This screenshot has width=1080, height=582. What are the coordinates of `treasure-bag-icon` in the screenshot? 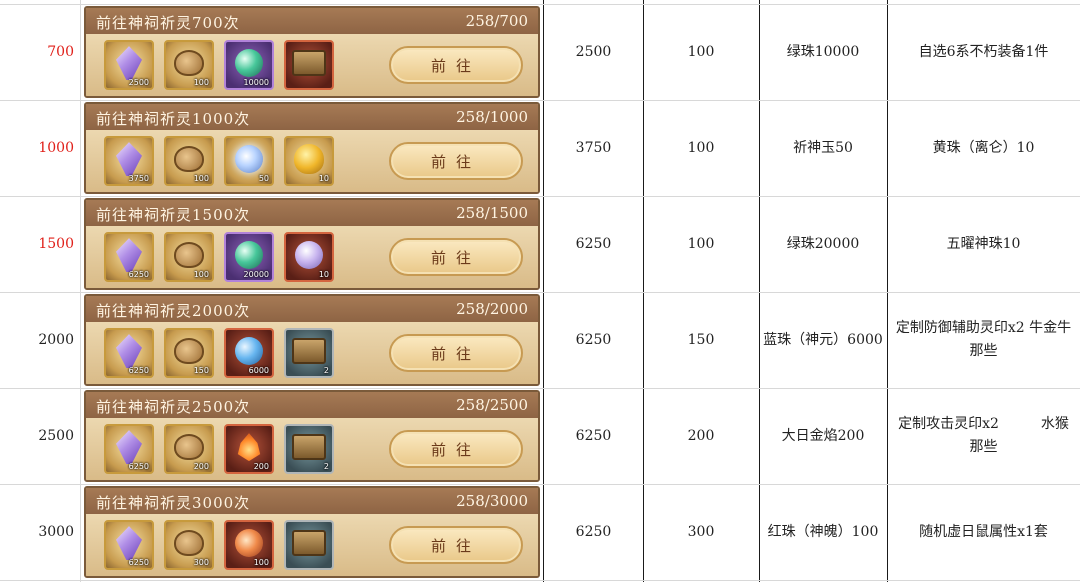 It's located at (309, 159).